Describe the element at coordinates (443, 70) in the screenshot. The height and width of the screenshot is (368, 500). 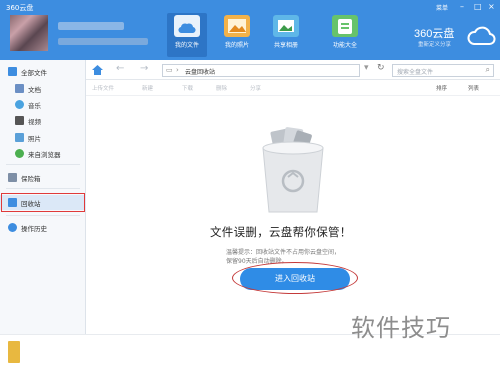
I see `search-input: 搜索全盘文件 ⌕` at that location.